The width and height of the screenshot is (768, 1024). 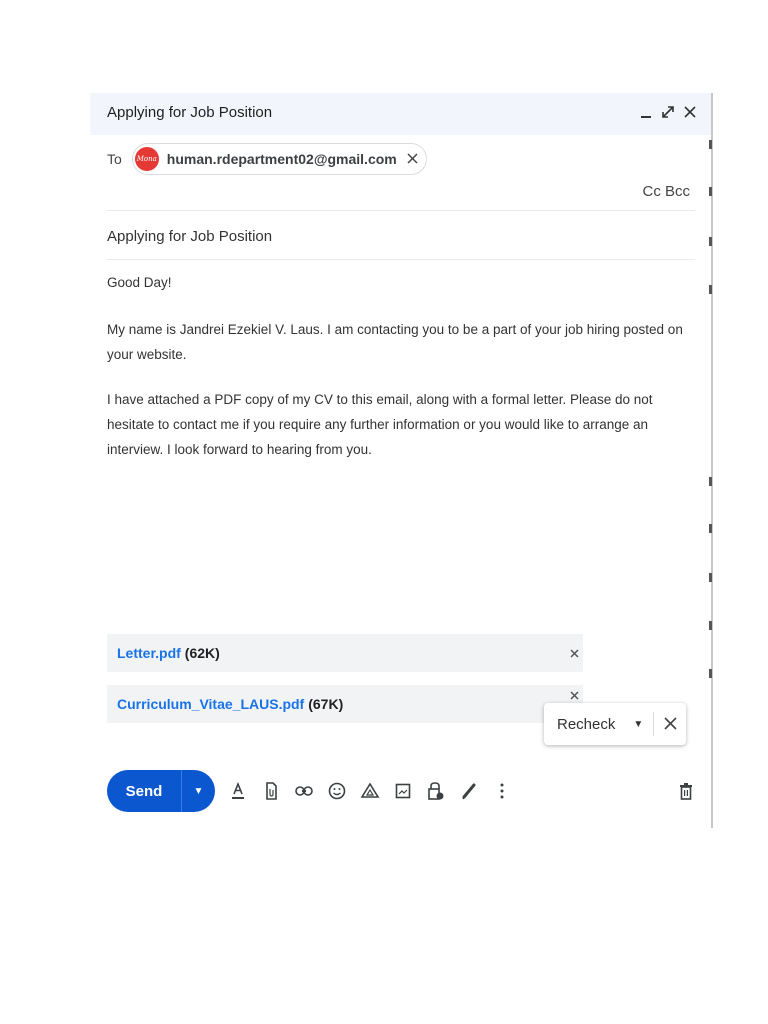 I want to click on compose-header: Applying for Job Position, so click(x=401, y=114).